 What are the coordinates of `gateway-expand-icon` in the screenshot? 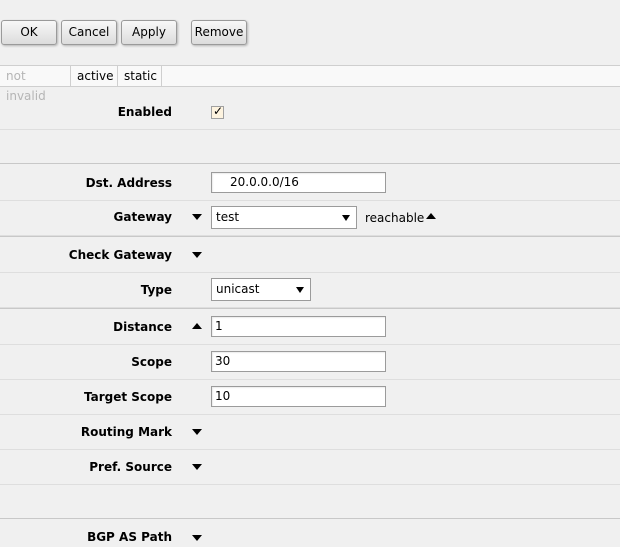 It's located at (197, 217).